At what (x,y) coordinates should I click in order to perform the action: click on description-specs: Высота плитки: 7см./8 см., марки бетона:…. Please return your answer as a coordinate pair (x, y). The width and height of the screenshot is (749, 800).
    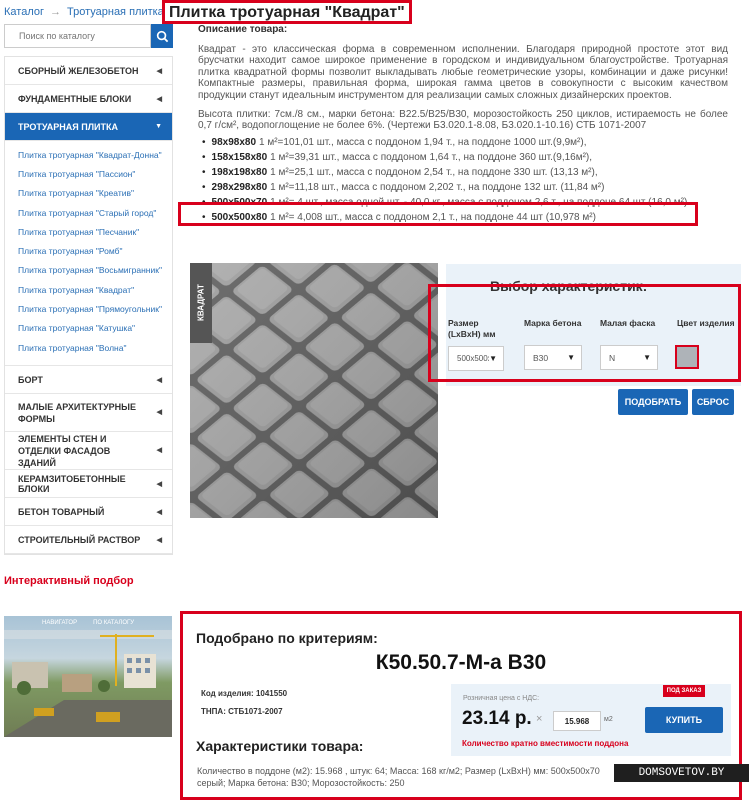
    Looking at the image, I should click on (463, 120).